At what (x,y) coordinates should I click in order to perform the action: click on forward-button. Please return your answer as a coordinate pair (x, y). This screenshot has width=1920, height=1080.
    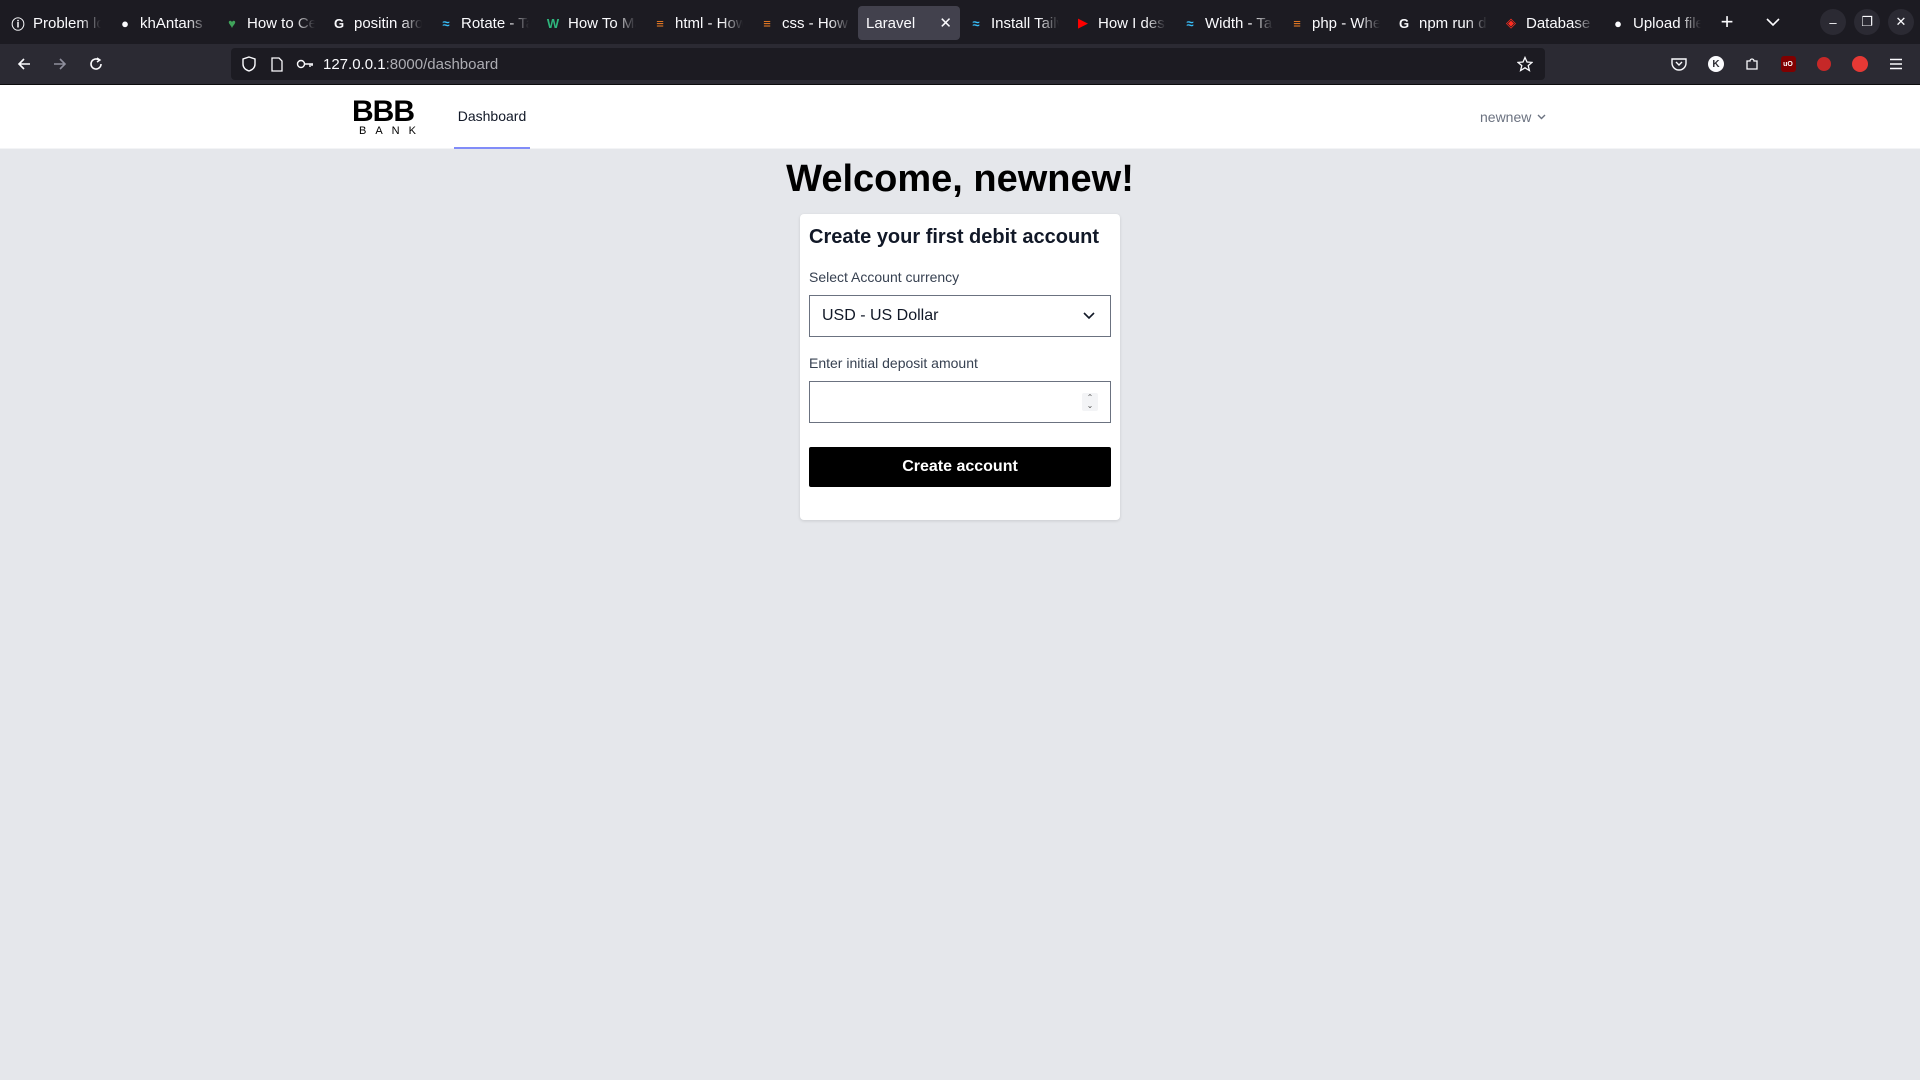
    Looking at the image, I should click on (60, 64).